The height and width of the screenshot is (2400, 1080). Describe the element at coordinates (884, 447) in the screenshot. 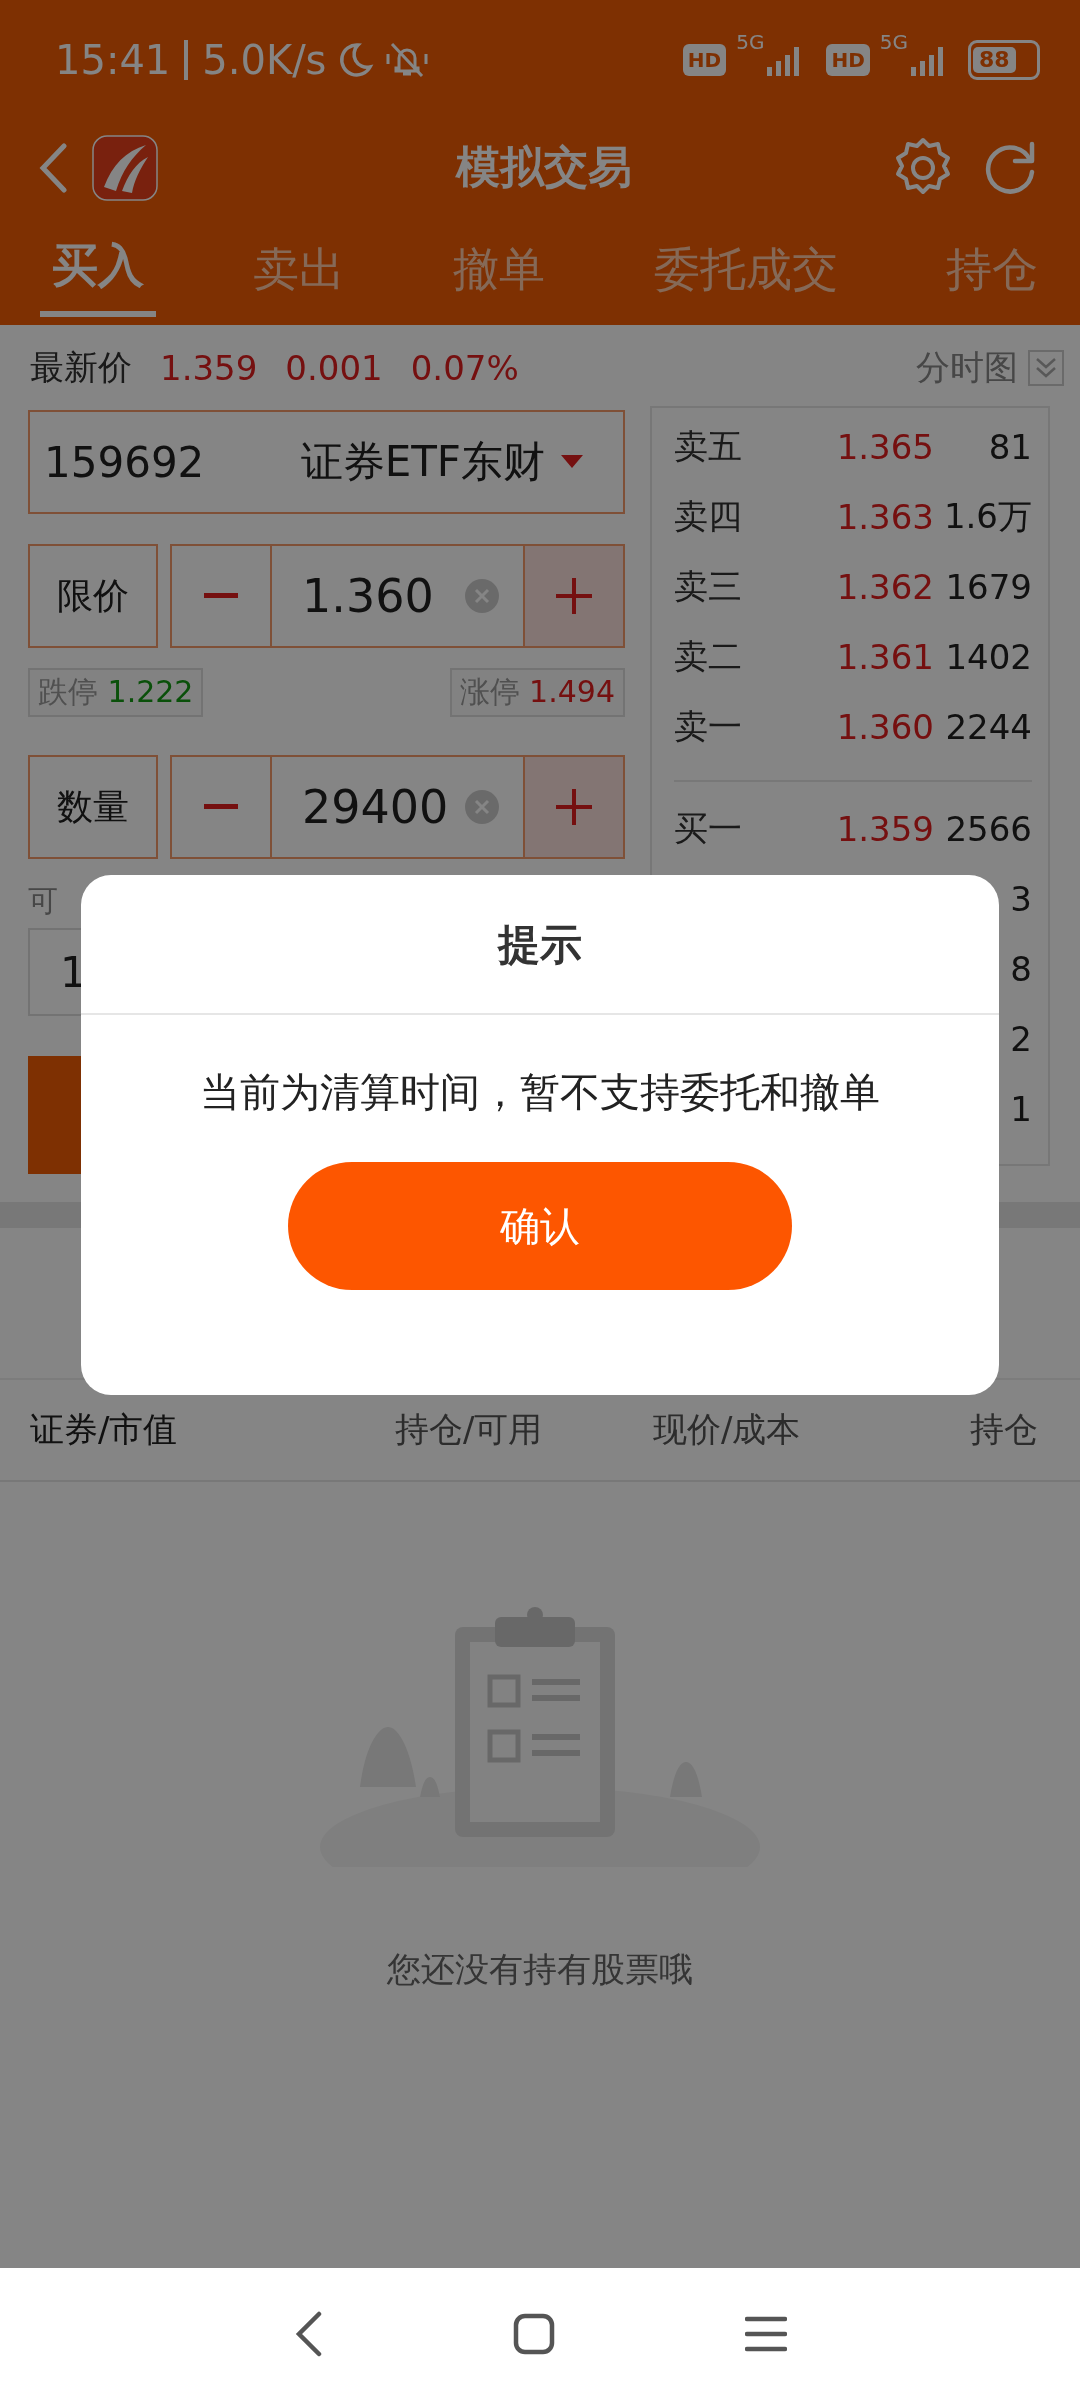

I see `level-price: 1.365` at that location.